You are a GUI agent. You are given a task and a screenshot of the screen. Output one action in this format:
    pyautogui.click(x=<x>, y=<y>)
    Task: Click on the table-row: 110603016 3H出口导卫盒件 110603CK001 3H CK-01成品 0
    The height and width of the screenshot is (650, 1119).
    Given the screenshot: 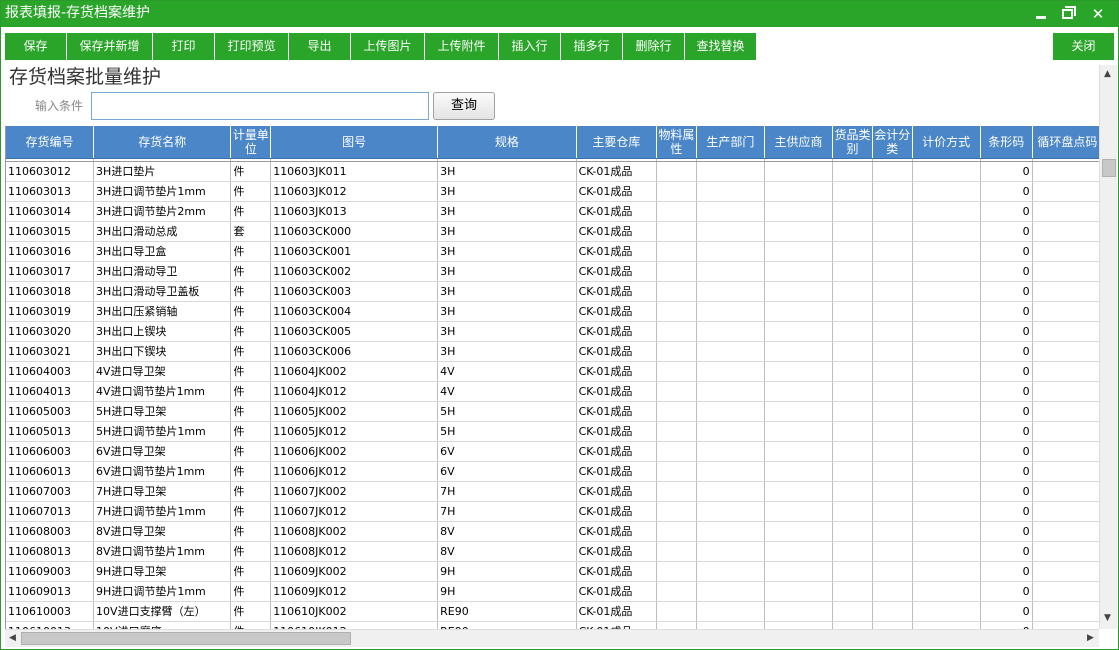 What is the action you would take?
    pyautogui.click(x=552, y=251)
    